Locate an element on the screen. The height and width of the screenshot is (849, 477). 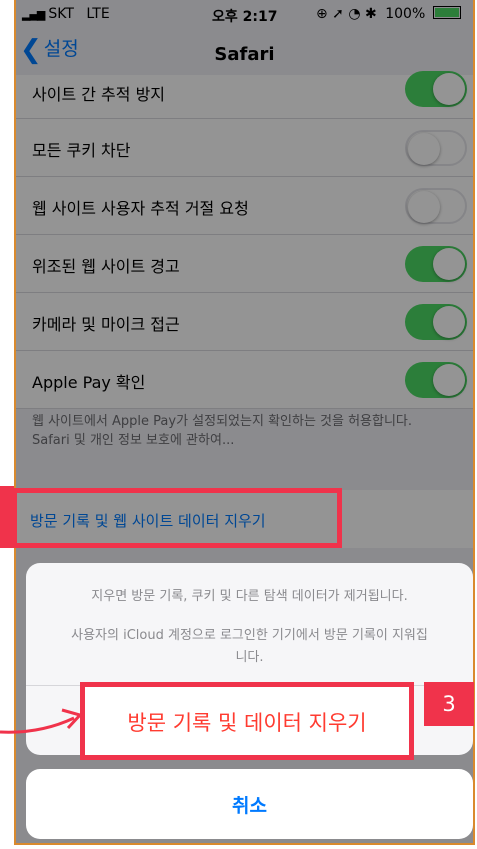
clear-history-data-button: 방문 기록 및 데이터 지우기 is located at coordinates (247, 721).